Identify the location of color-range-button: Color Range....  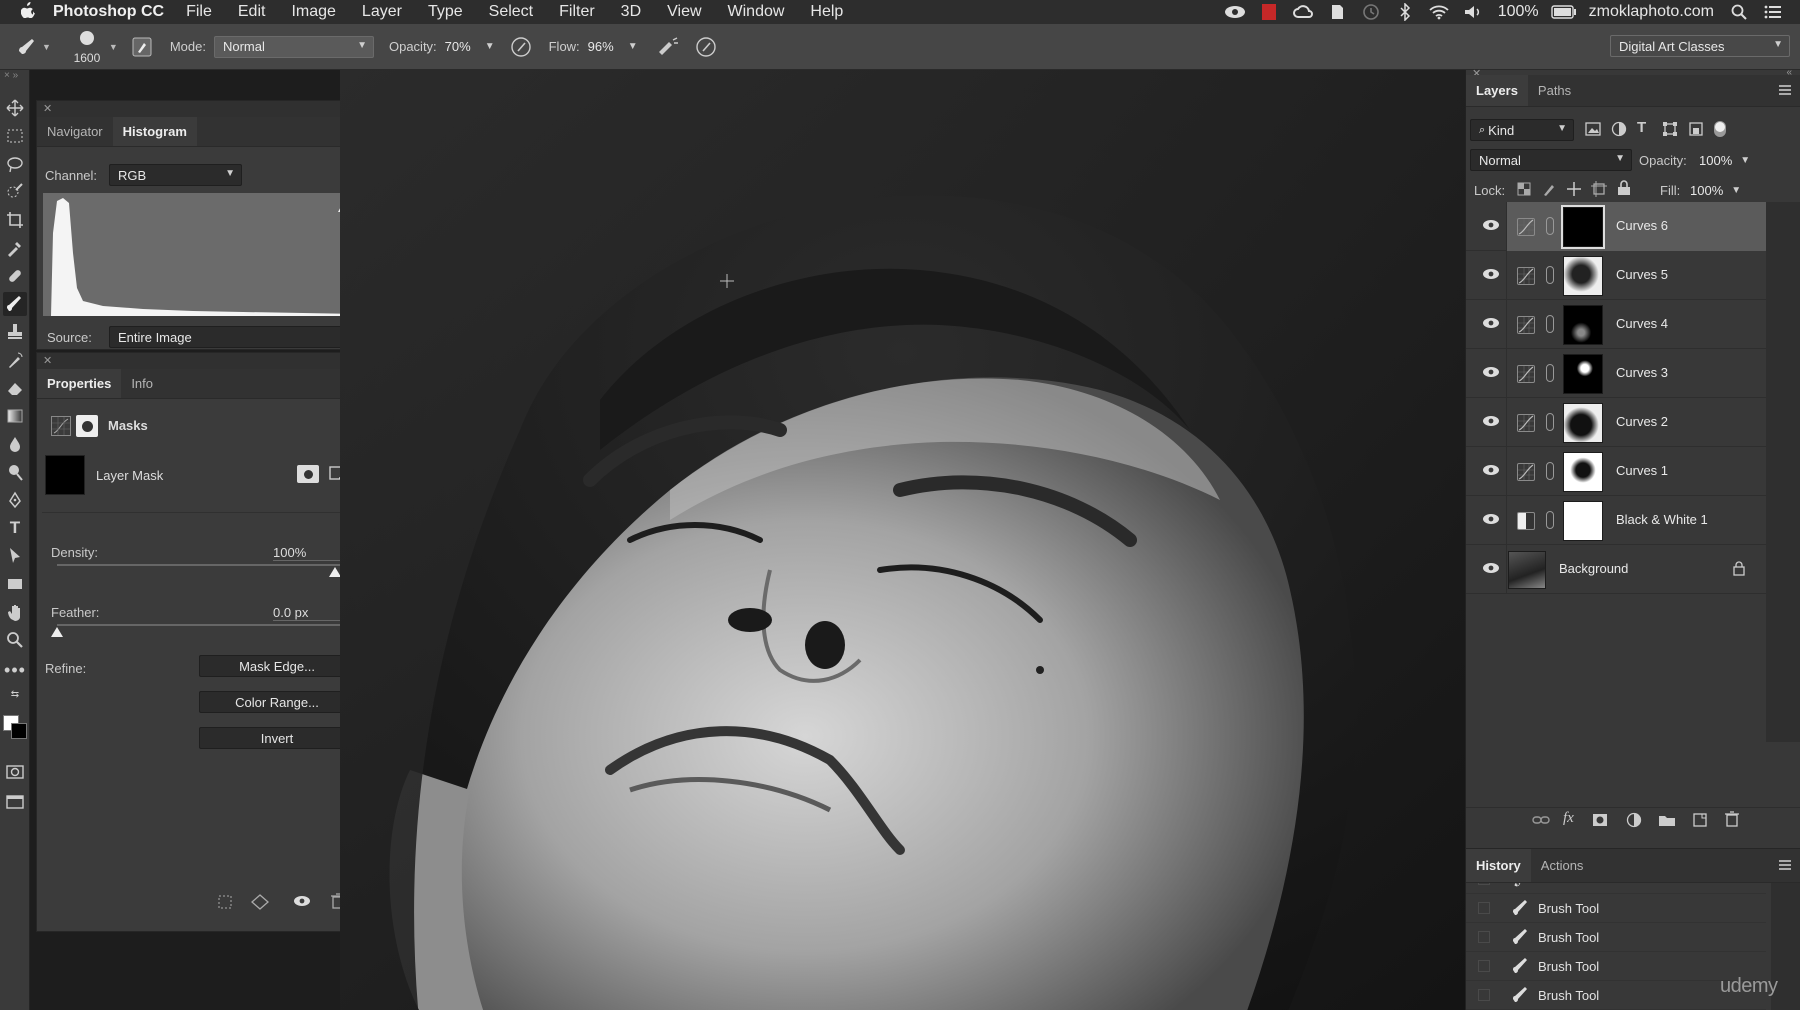
(277, 702).